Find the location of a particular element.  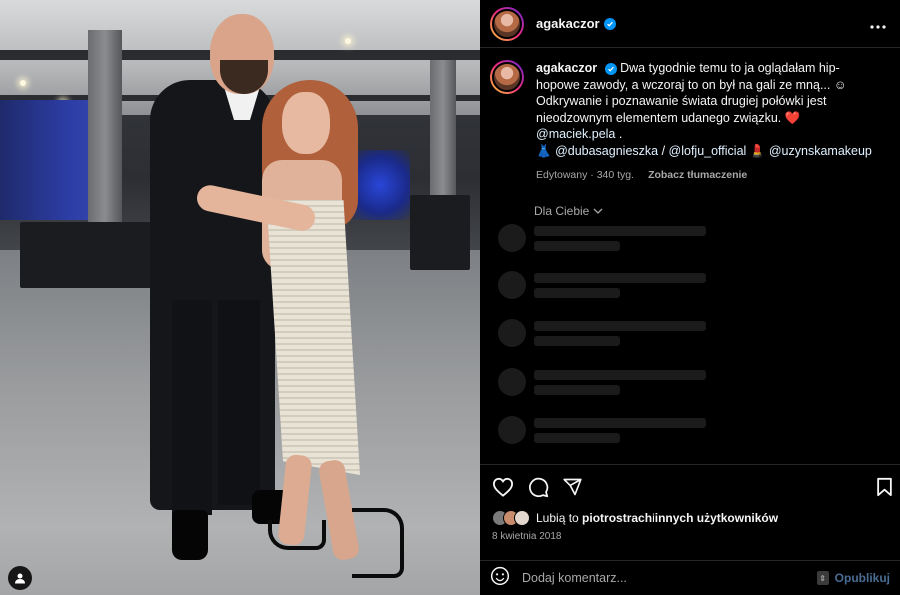

dress-emoji: 👗 is located at coordinates (544, 150).